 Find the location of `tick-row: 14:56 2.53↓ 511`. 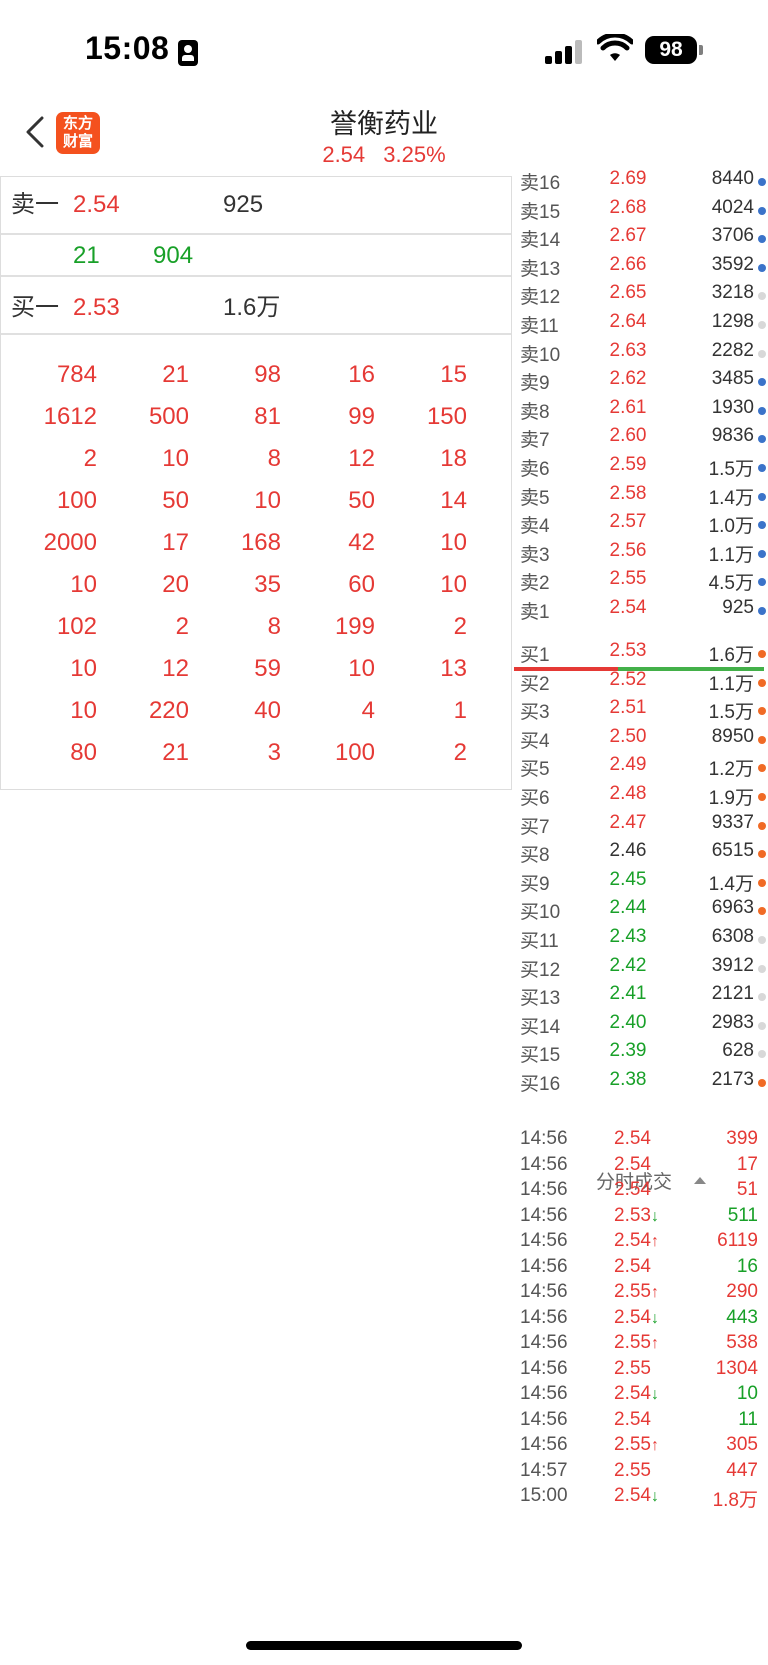

tick-row: 14:56 2.53↓ 511 is located at coordinates (640, 1218).